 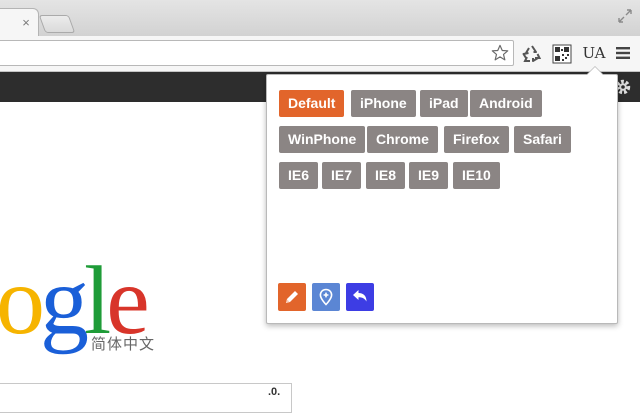 What do you see at coordinates (386, 175) in the screenshot?
I see `ua-button-ie8: IE8` at bounding box center [386, 175].